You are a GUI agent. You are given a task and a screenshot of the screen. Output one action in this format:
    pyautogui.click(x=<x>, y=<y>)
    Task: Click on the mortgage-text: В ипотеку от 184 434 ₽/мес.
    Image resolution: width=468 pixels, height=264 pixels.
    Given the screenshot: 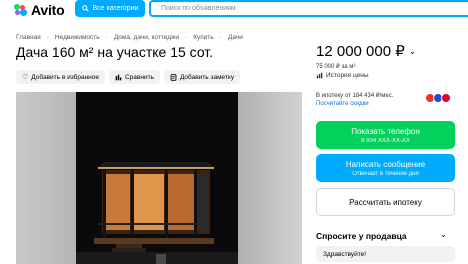 What is the action you would take?
    pyautogui.click(x=355, y=96)
    